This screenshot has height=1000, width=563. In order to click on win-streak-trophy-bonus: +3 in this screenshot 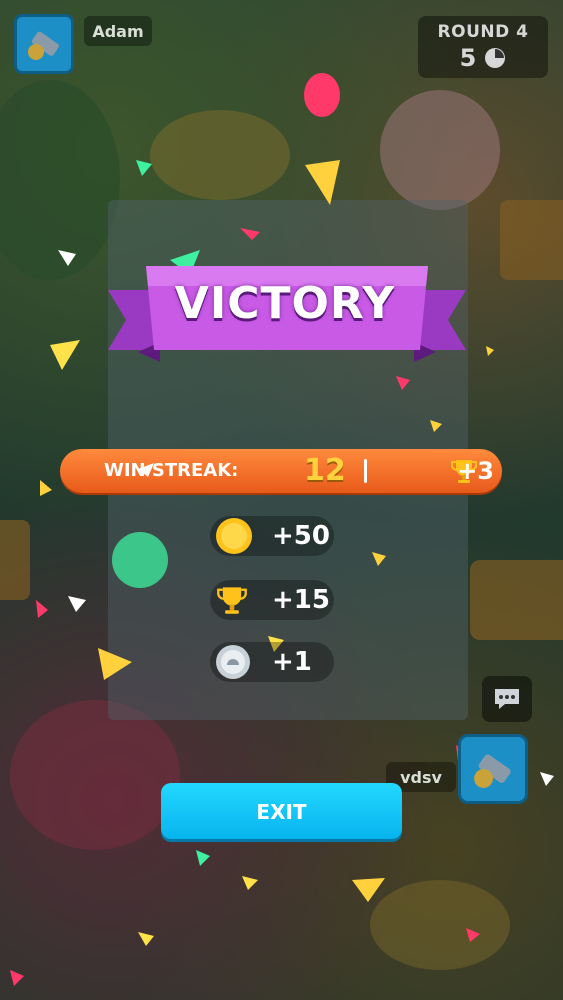, I will do `click(475, 471)`.